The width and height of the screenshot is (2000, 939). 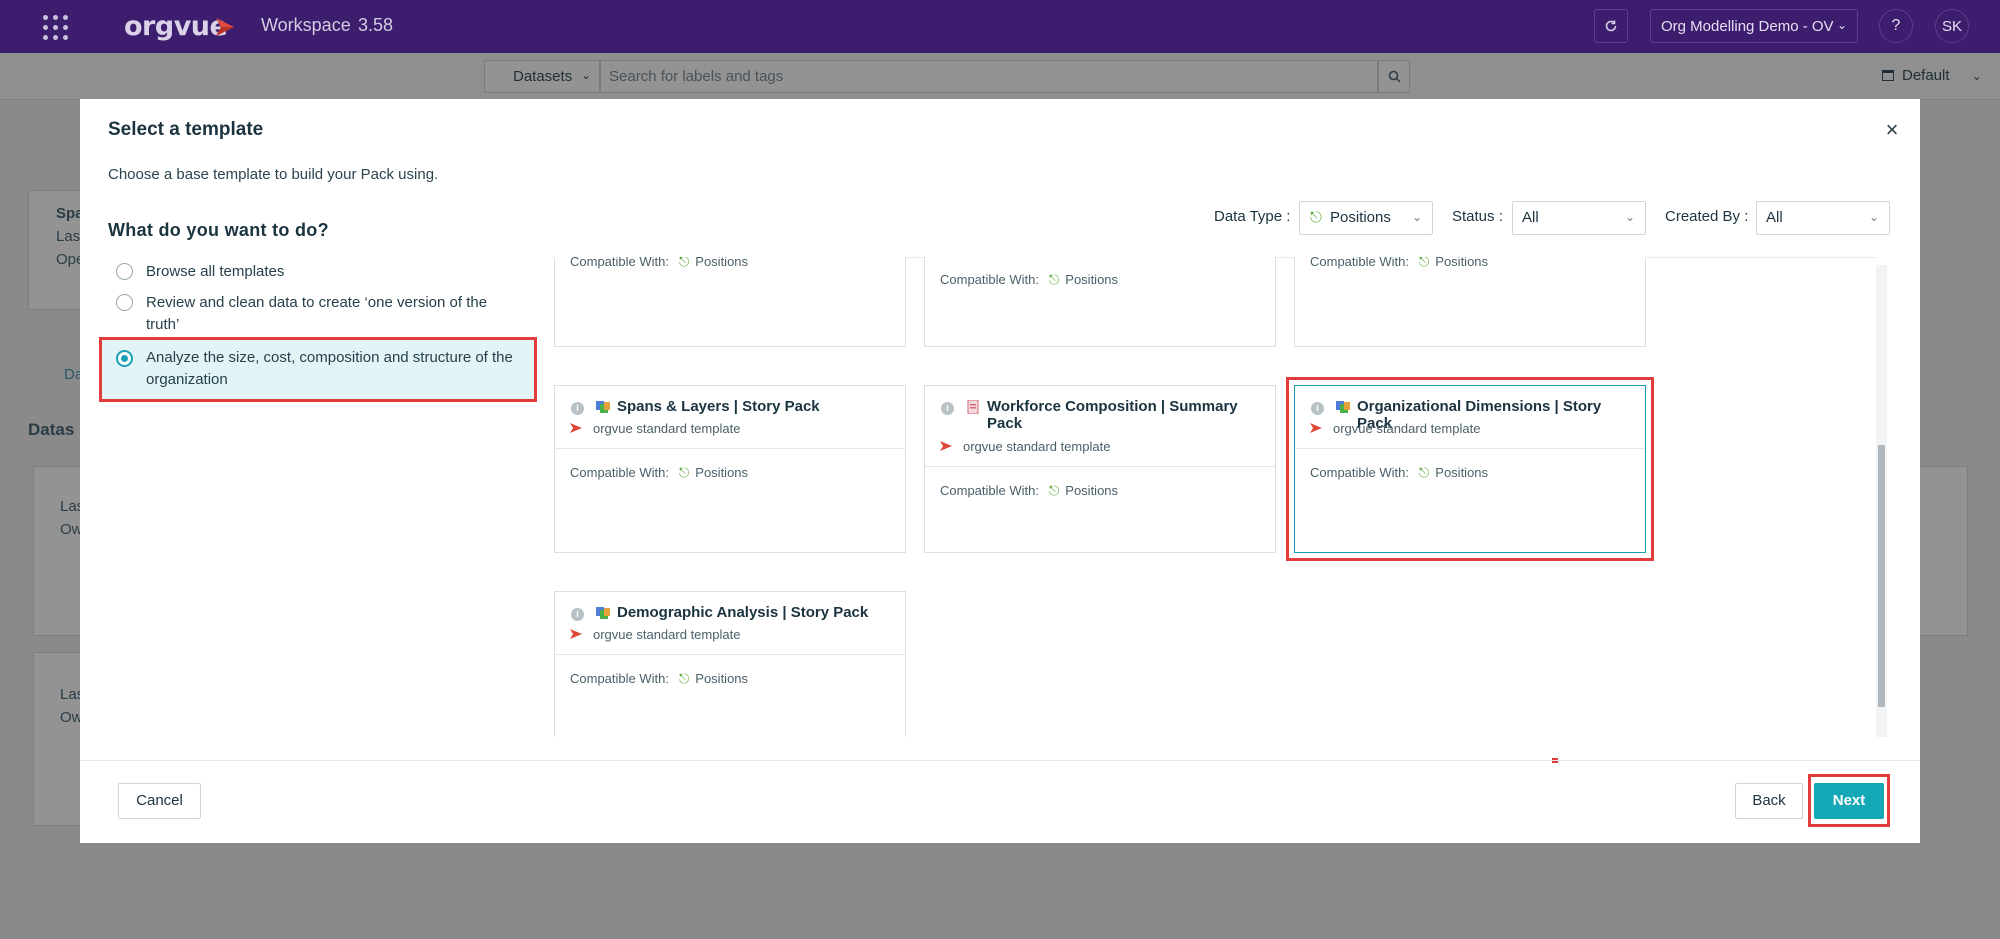 I want to click on radio-button-selected, so click(x=124, y=358).